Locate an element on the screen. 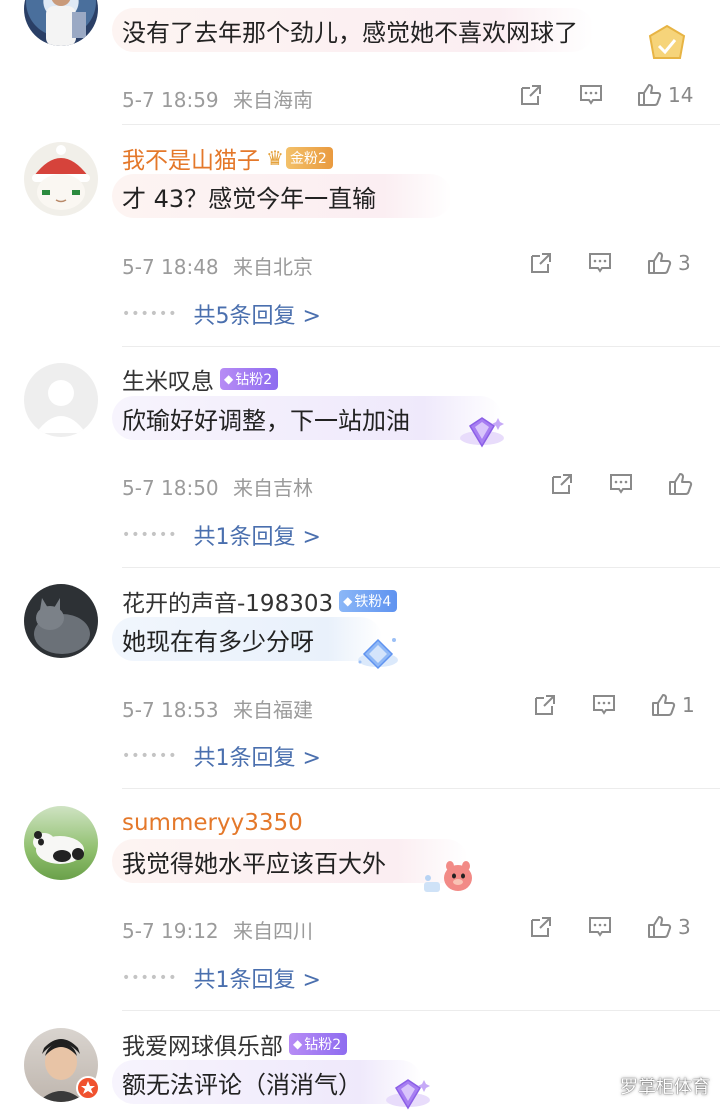  comment-location: 来自北京 is located at coordinates (273, 267).